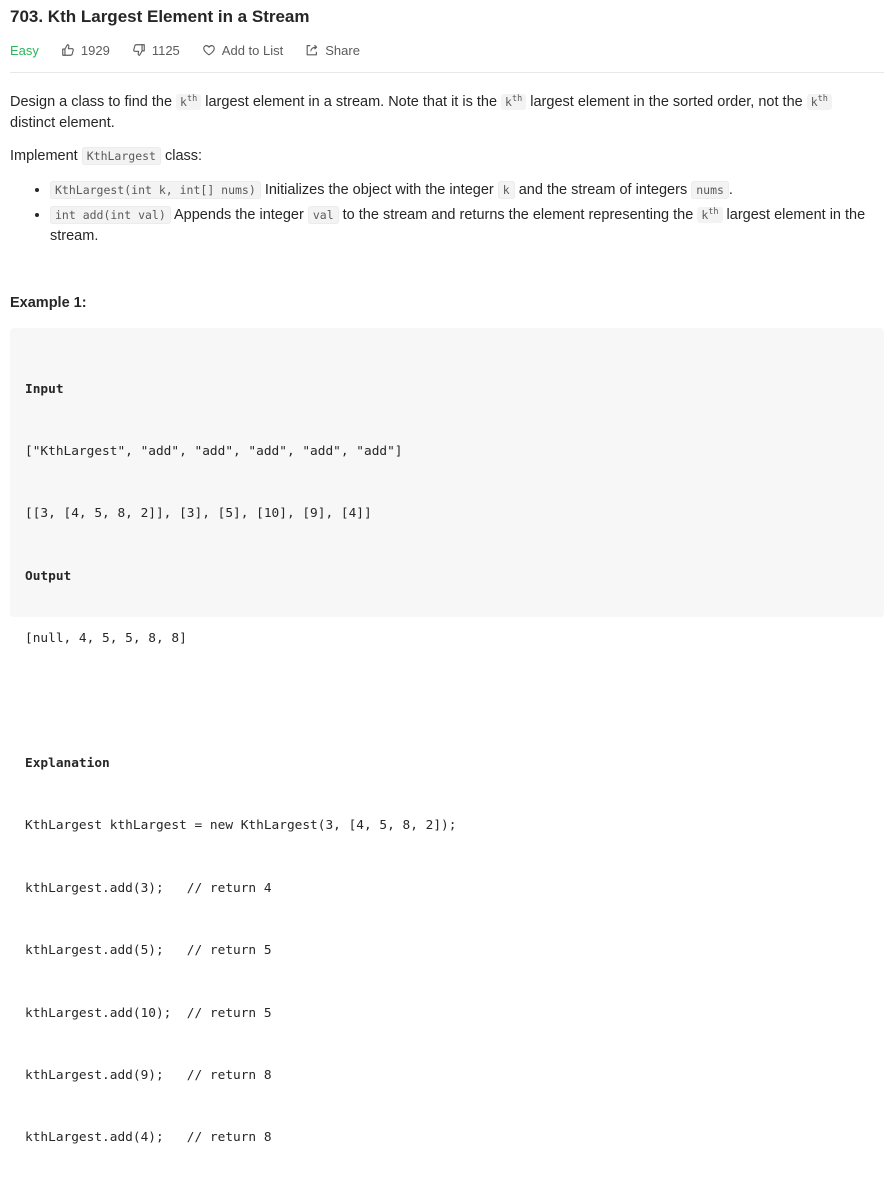 This screenshot has height=1191, width=887. I want to click on text: Implement, so click(46, 156).